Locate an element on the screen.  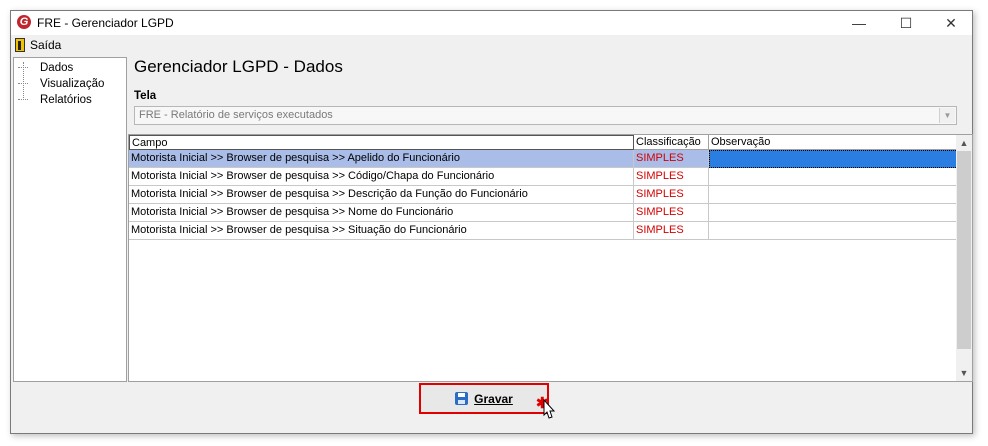
tree-item-visualizacao: Visualização is located at coordinates (61, 83).